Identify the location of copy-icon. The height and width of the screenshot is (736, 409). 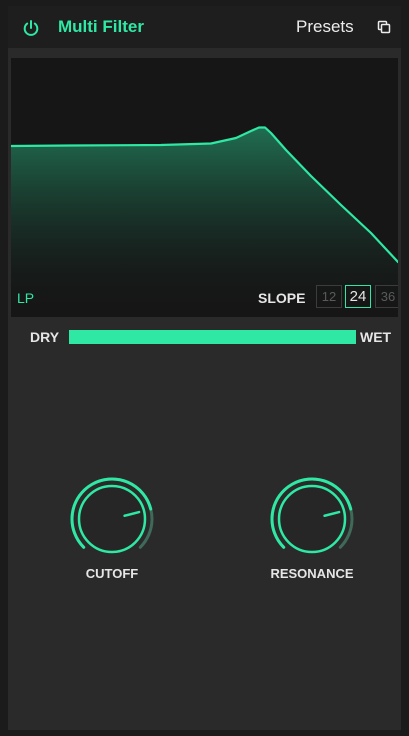
(384, 27).